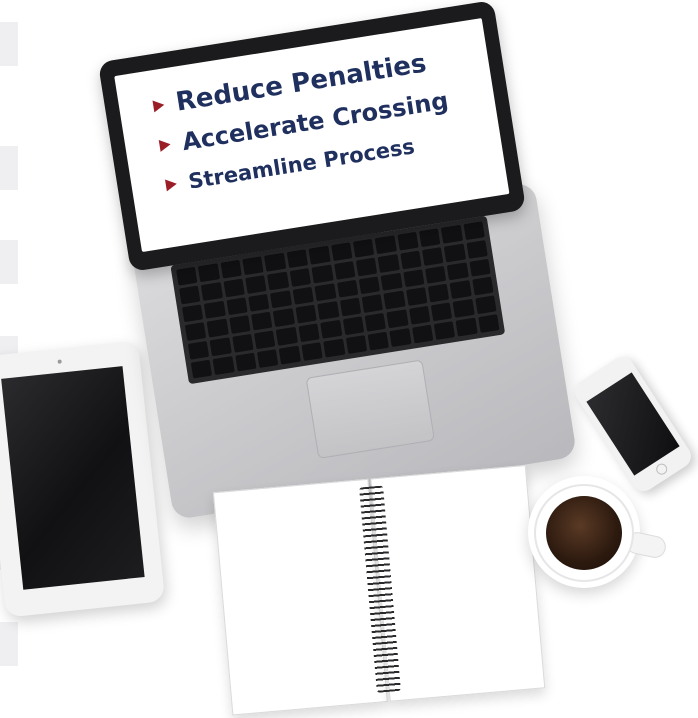 The image size is (698, 718). I want to click on smartphone, so click(633, 424).